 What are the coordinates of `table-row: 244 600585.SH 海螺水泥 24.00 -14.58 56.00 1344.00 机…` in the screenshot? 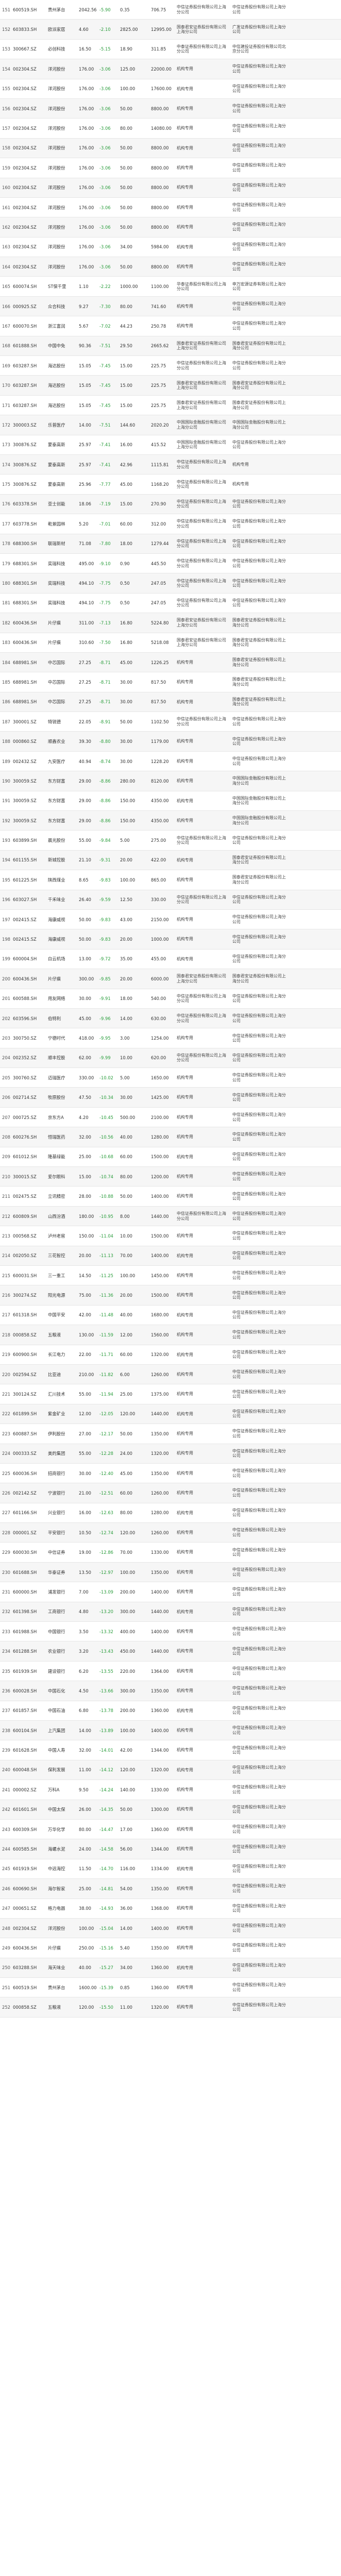 It's located at (170, 1849).